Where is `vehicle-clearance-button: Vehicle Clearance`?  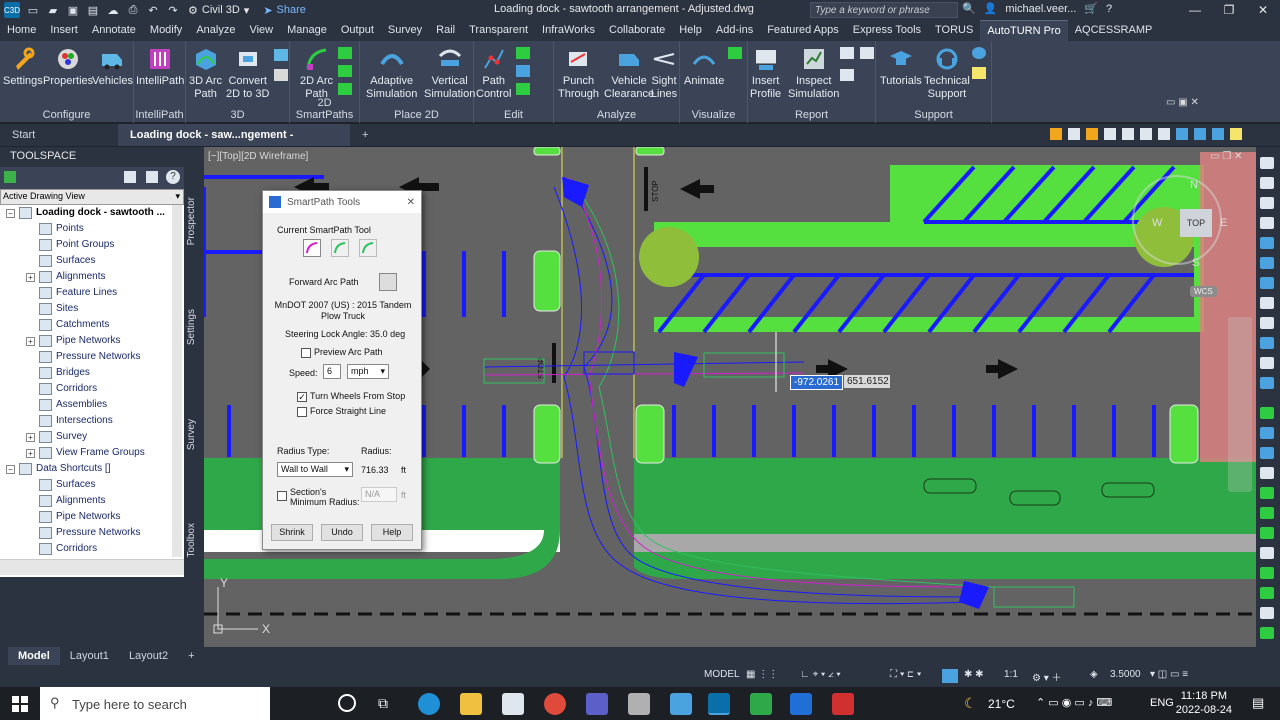
vehicle-clearance-button: Vehicle Clearance is located at coordinates (629, 73).